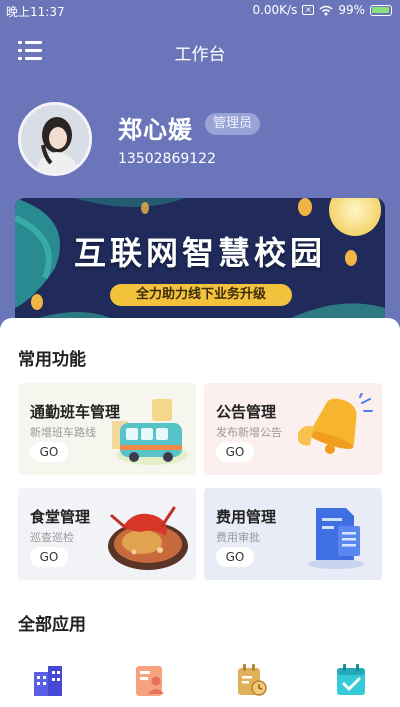 The height and width of the screenshot is (707, 400). I want to click on schedule-icon, so click(251, 679).